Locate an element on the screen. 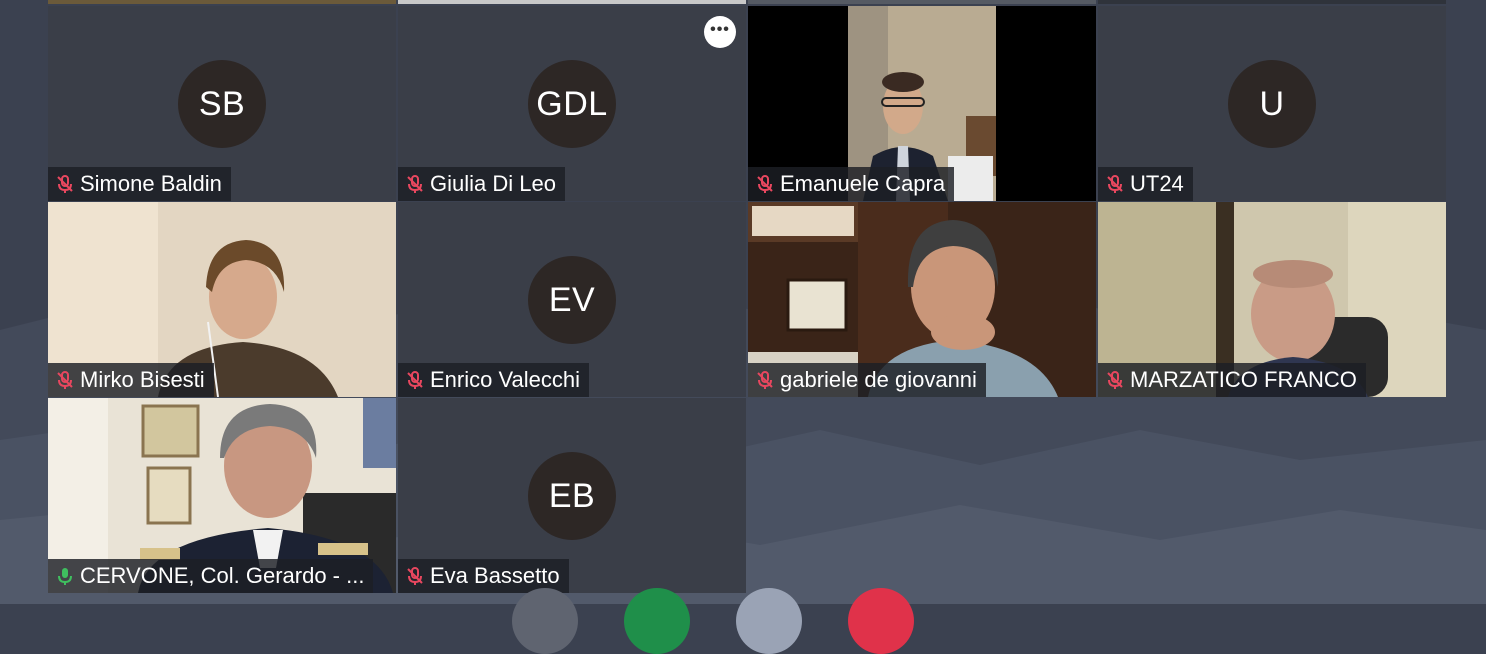 This screenshot has height=654, width=1486. video-button is located at coordinates (657, 621).